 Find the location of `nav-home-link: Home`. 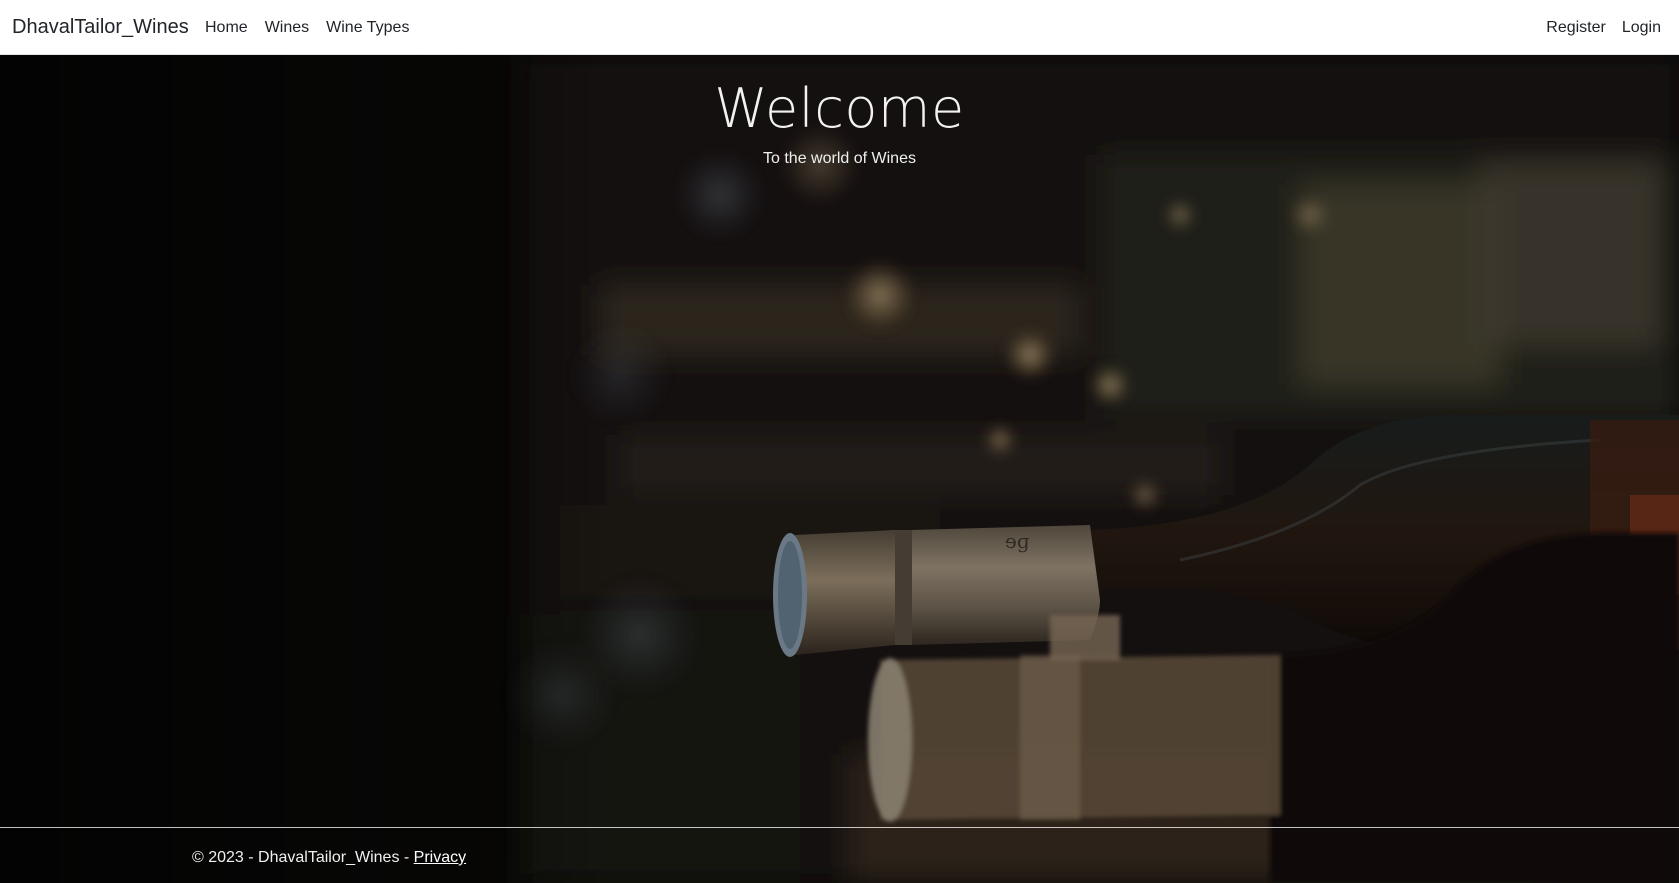

nav-home-link: Home is located at coordinates (226, 28).